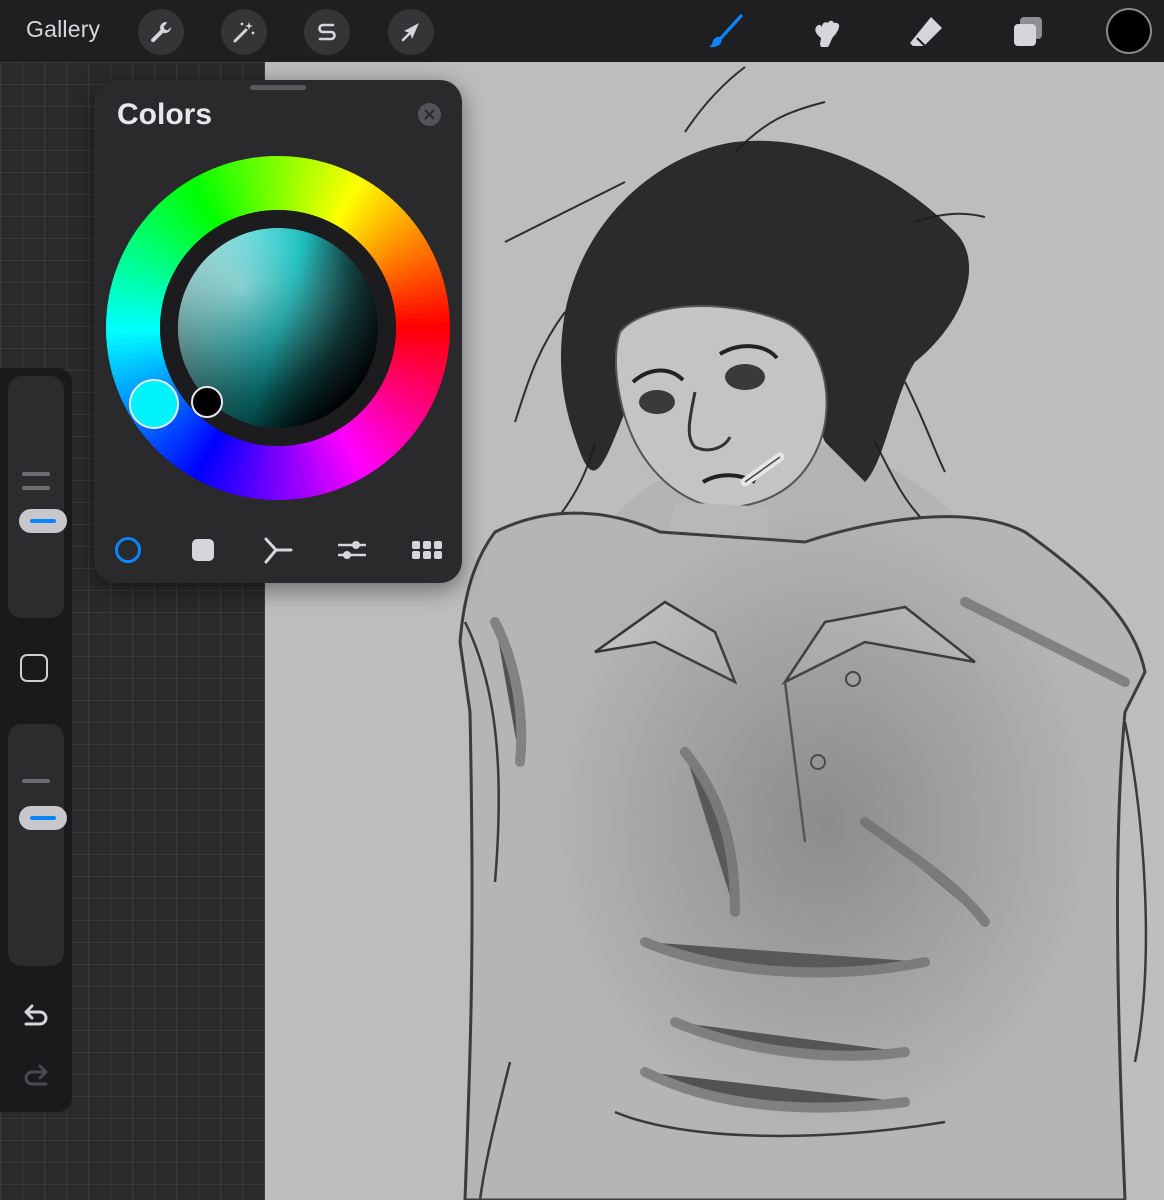 The height and width of the screenshot is (1200, 1164). Describe the element at coordinates (154, 404) in the screenshot. I see `hue-selector-knob` at that location.